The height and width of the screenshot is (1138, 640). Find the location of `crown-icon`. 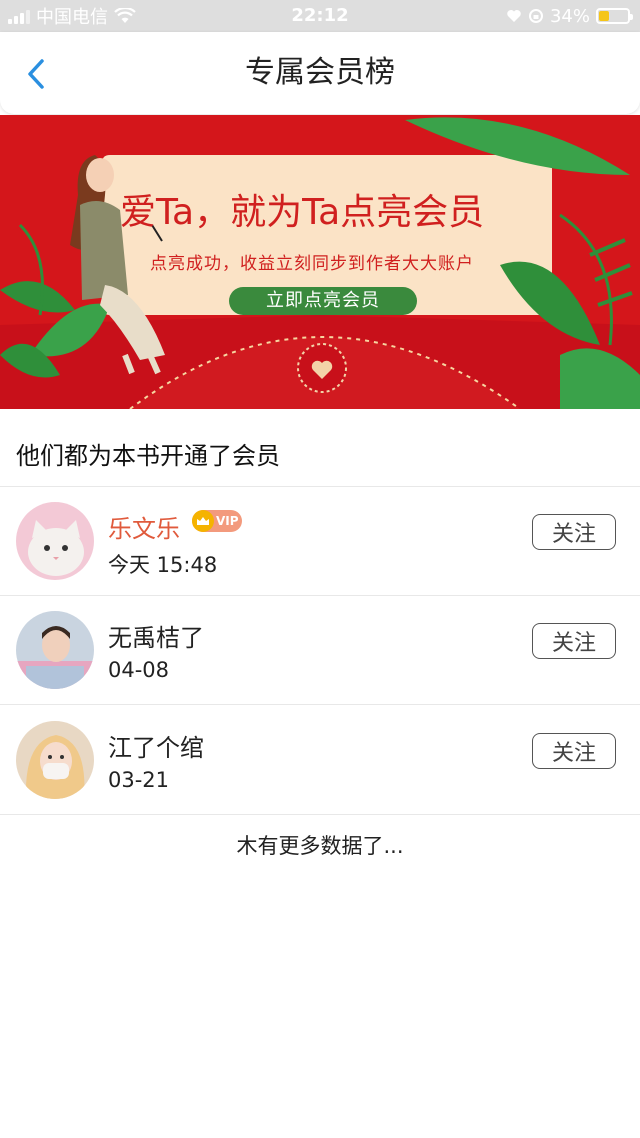

crown-icon is located at coordinates (203, 521).